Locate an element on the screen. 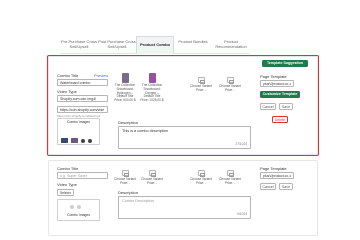  tab-post-purchase: Post Purchase Cross Sell/Upsell is located at coordinates (117, 45).